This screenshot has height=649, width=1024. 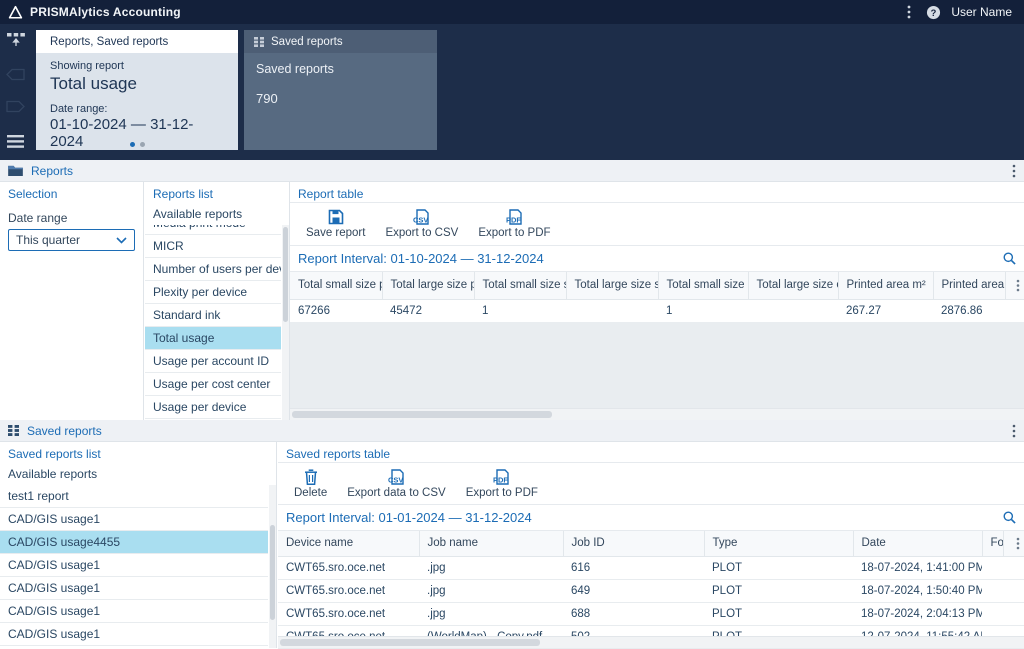 I want to click on reports-list-scrollbar-track, so click(x=285, y=322).